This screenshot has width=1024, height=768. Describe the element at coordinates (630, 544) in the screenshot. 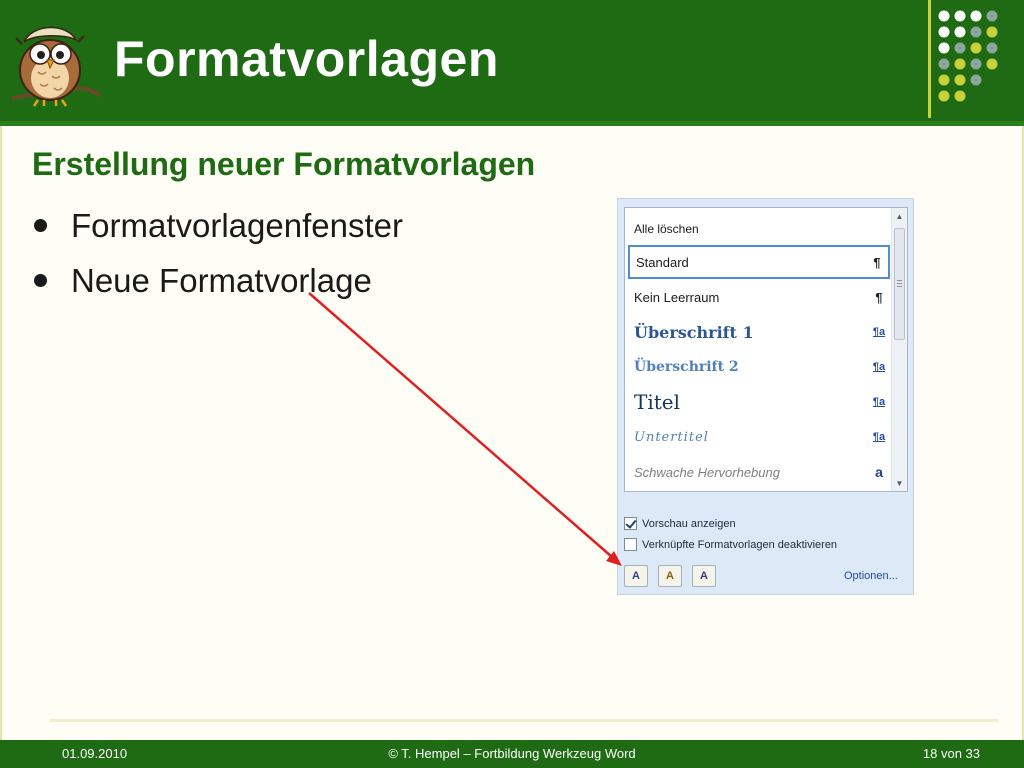

I see `disable-linked-styles-checkbox` at that location.